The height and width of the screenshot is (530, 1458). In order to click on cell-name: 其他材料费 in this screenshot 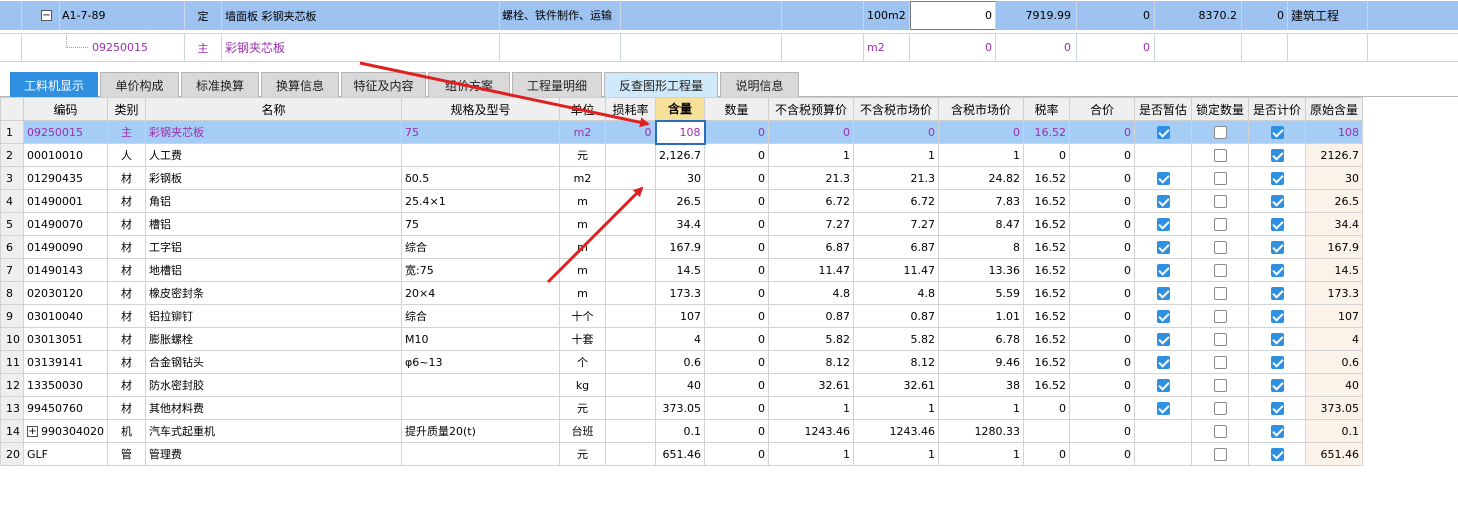, I will do `click(273, 408)`.